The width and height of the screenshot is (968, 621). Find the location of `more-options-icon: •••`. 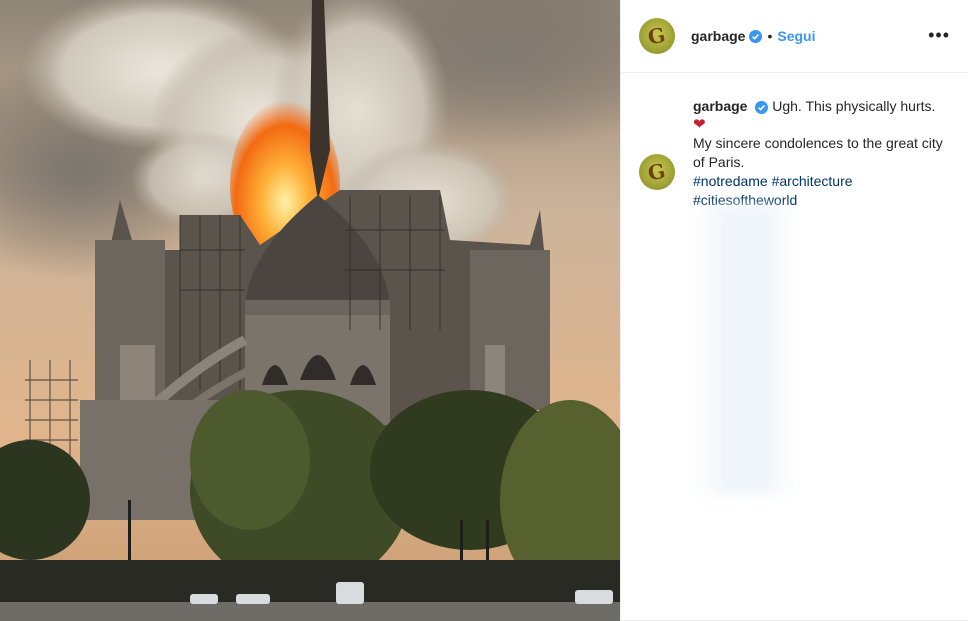

more-options-icon: ••• is located at coordinates (939, 35).